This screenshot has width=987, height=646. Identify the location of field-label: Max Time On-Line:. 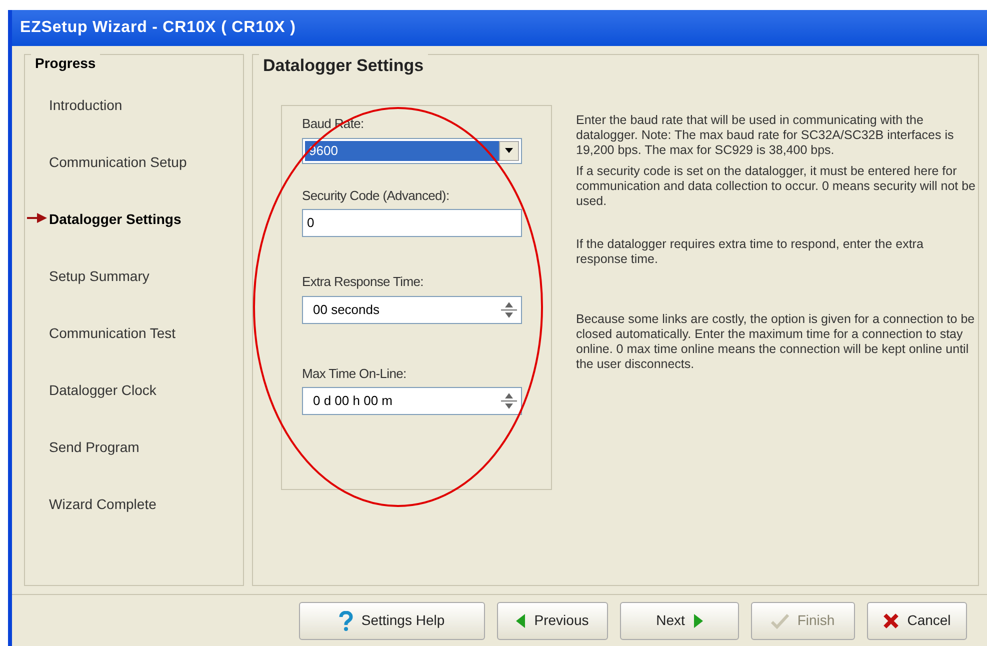
(355, 373).